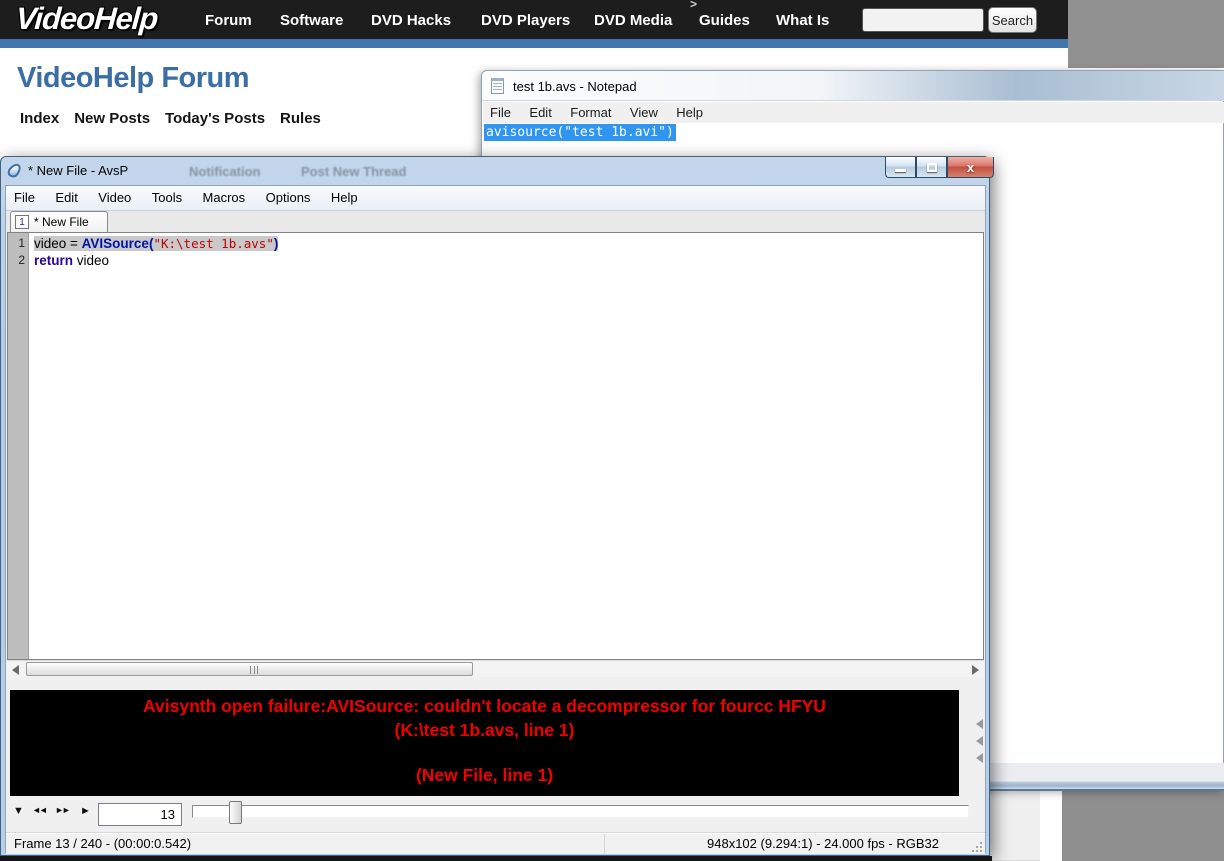 The height and width of the screenshot is (861, 1224). What do you see at coordinates (724, 19) in the screenshot?
I see `nav-guides: Guides` at bounding box center [724, 19].